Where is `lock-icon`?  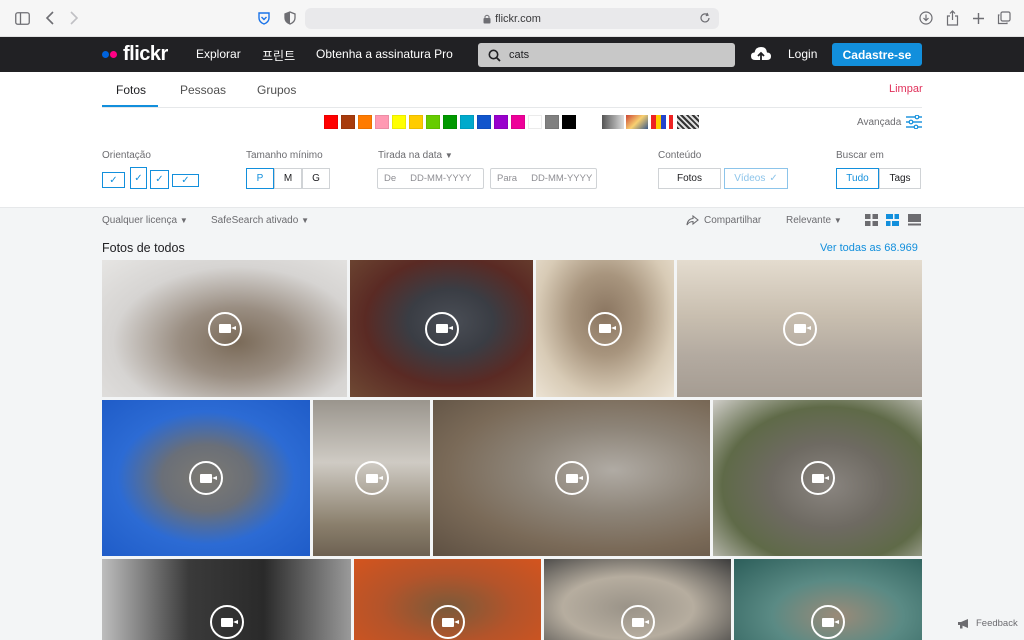 lock-icon is located at coordinates (487, 18).